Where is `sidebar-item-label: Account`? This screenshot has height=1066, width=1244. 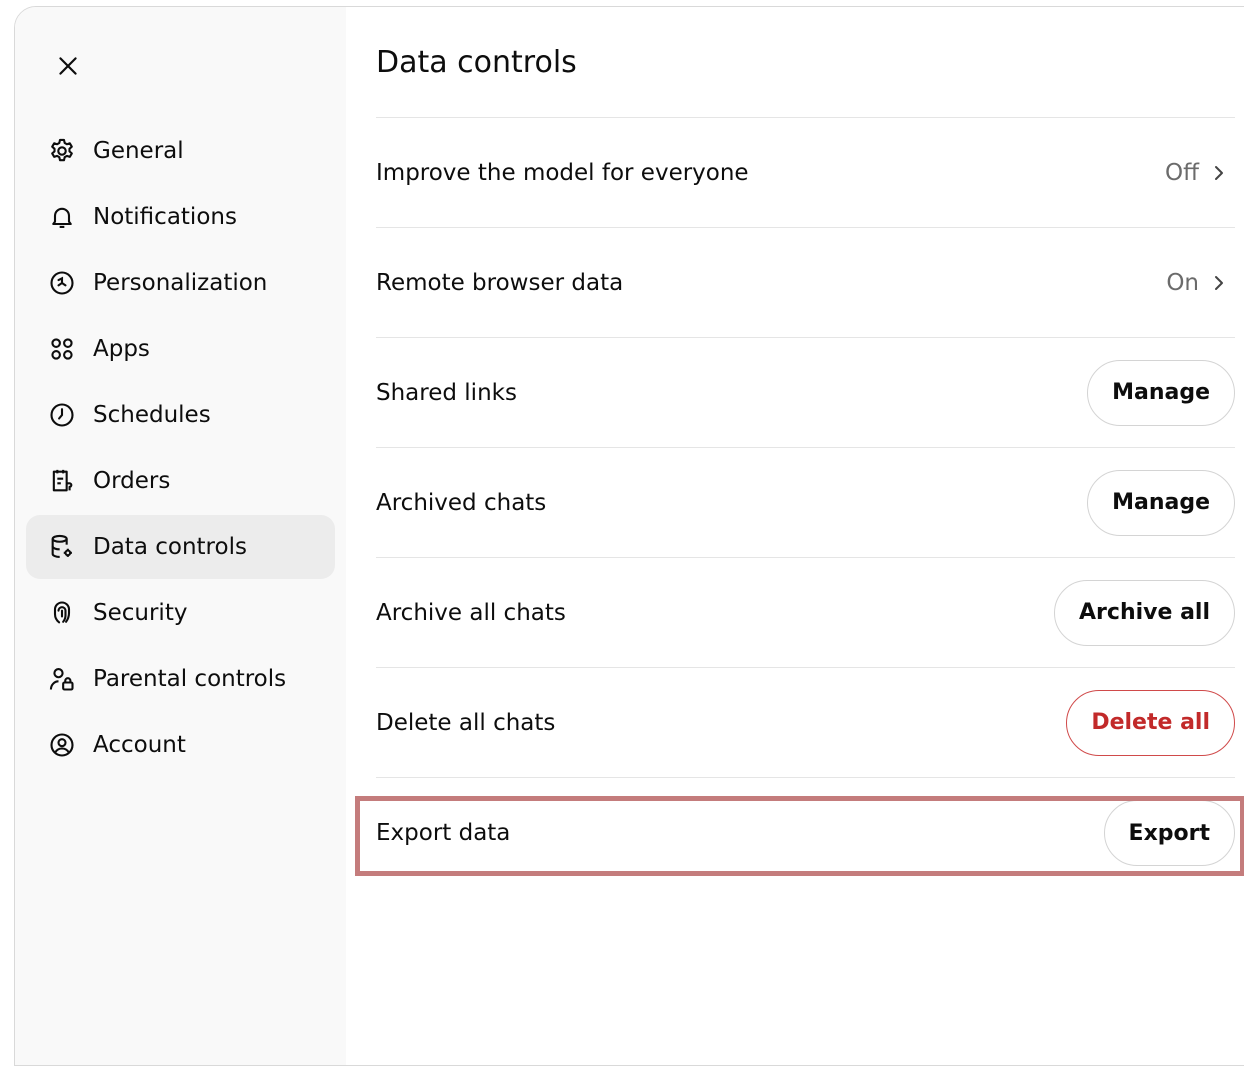 sidebar-item-label: Account is located at coordinates (139, 745).